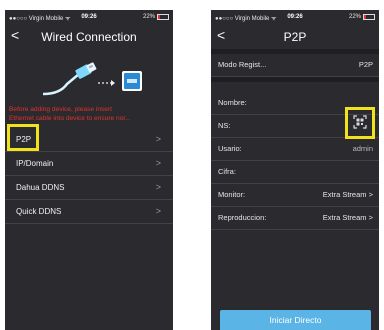  Describe the element at coordinates (227, 171) in the screenshot. I see `password-label: Cifra:` at that location.